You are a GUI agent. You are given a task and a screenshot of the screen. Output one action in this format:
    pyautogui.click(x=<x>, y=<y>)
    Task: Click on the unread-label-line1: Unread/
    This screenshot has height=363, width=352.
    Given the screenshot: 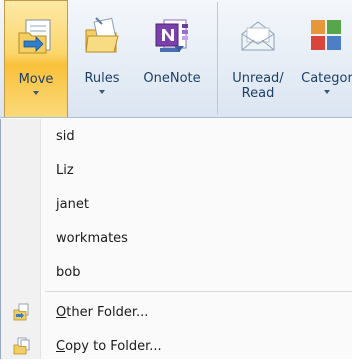 What is the action you would take?
    pyautogui.click(x=258, y=78)
    